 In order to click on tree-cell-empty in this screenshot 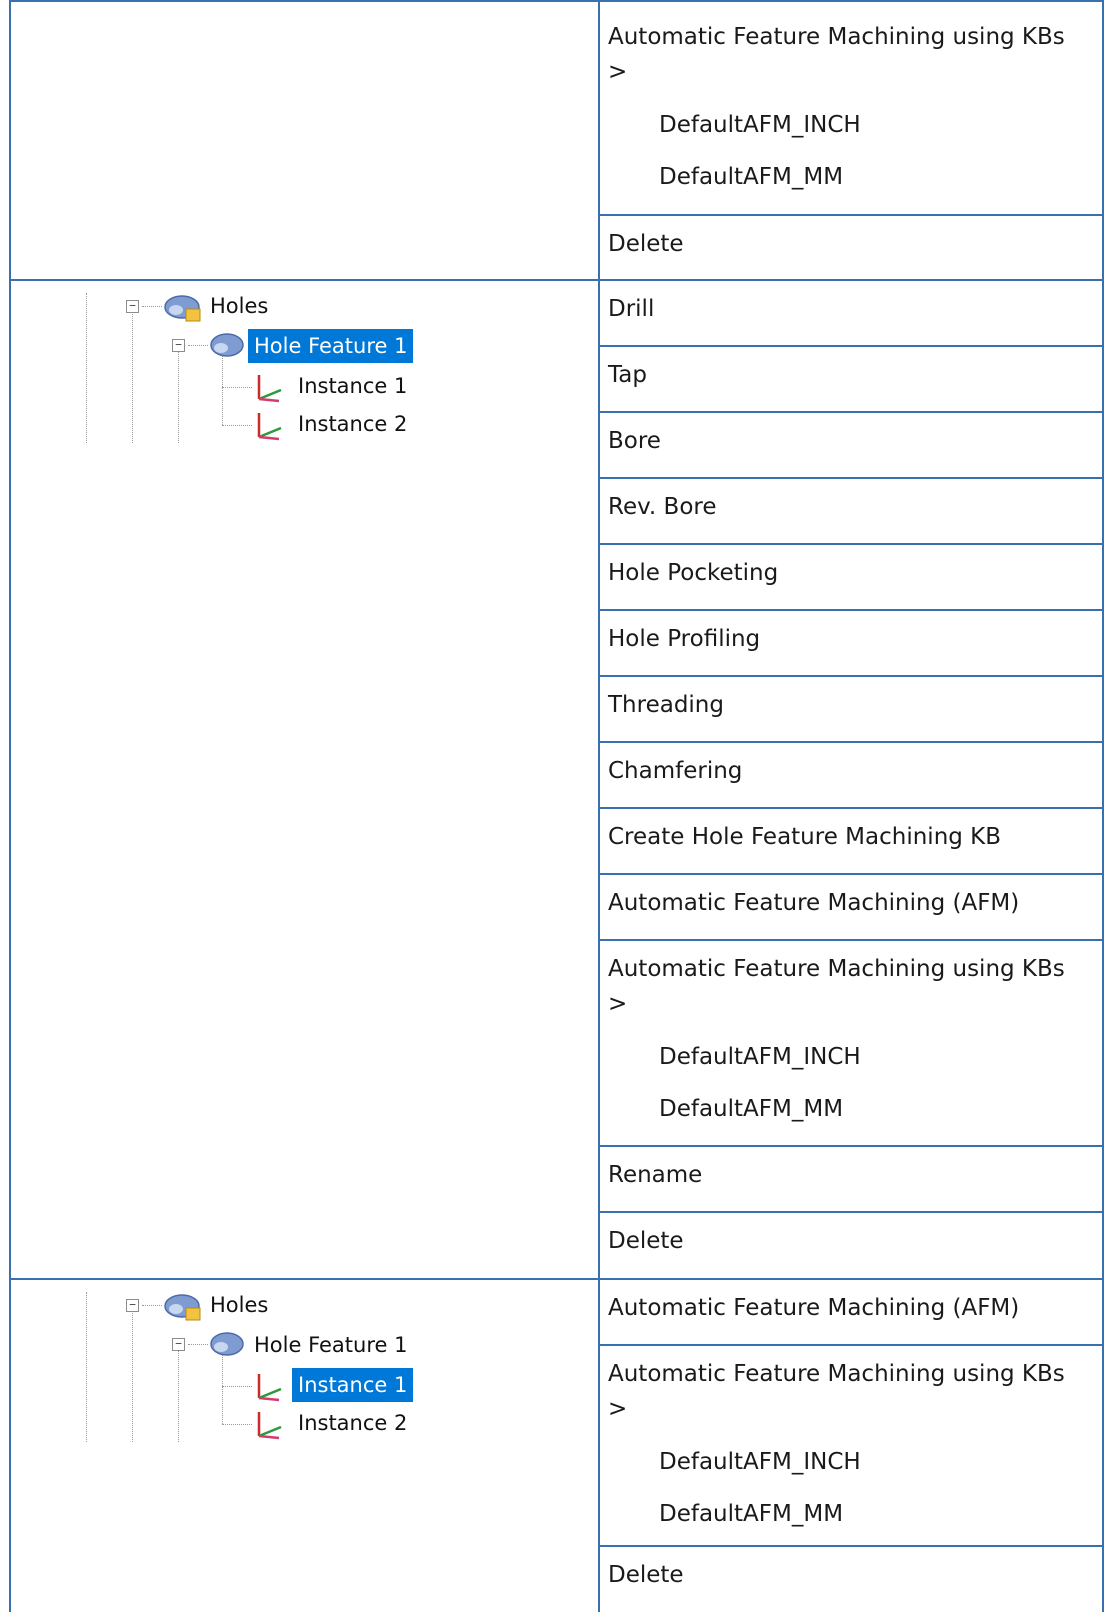, I will do `click(304, 141)`.